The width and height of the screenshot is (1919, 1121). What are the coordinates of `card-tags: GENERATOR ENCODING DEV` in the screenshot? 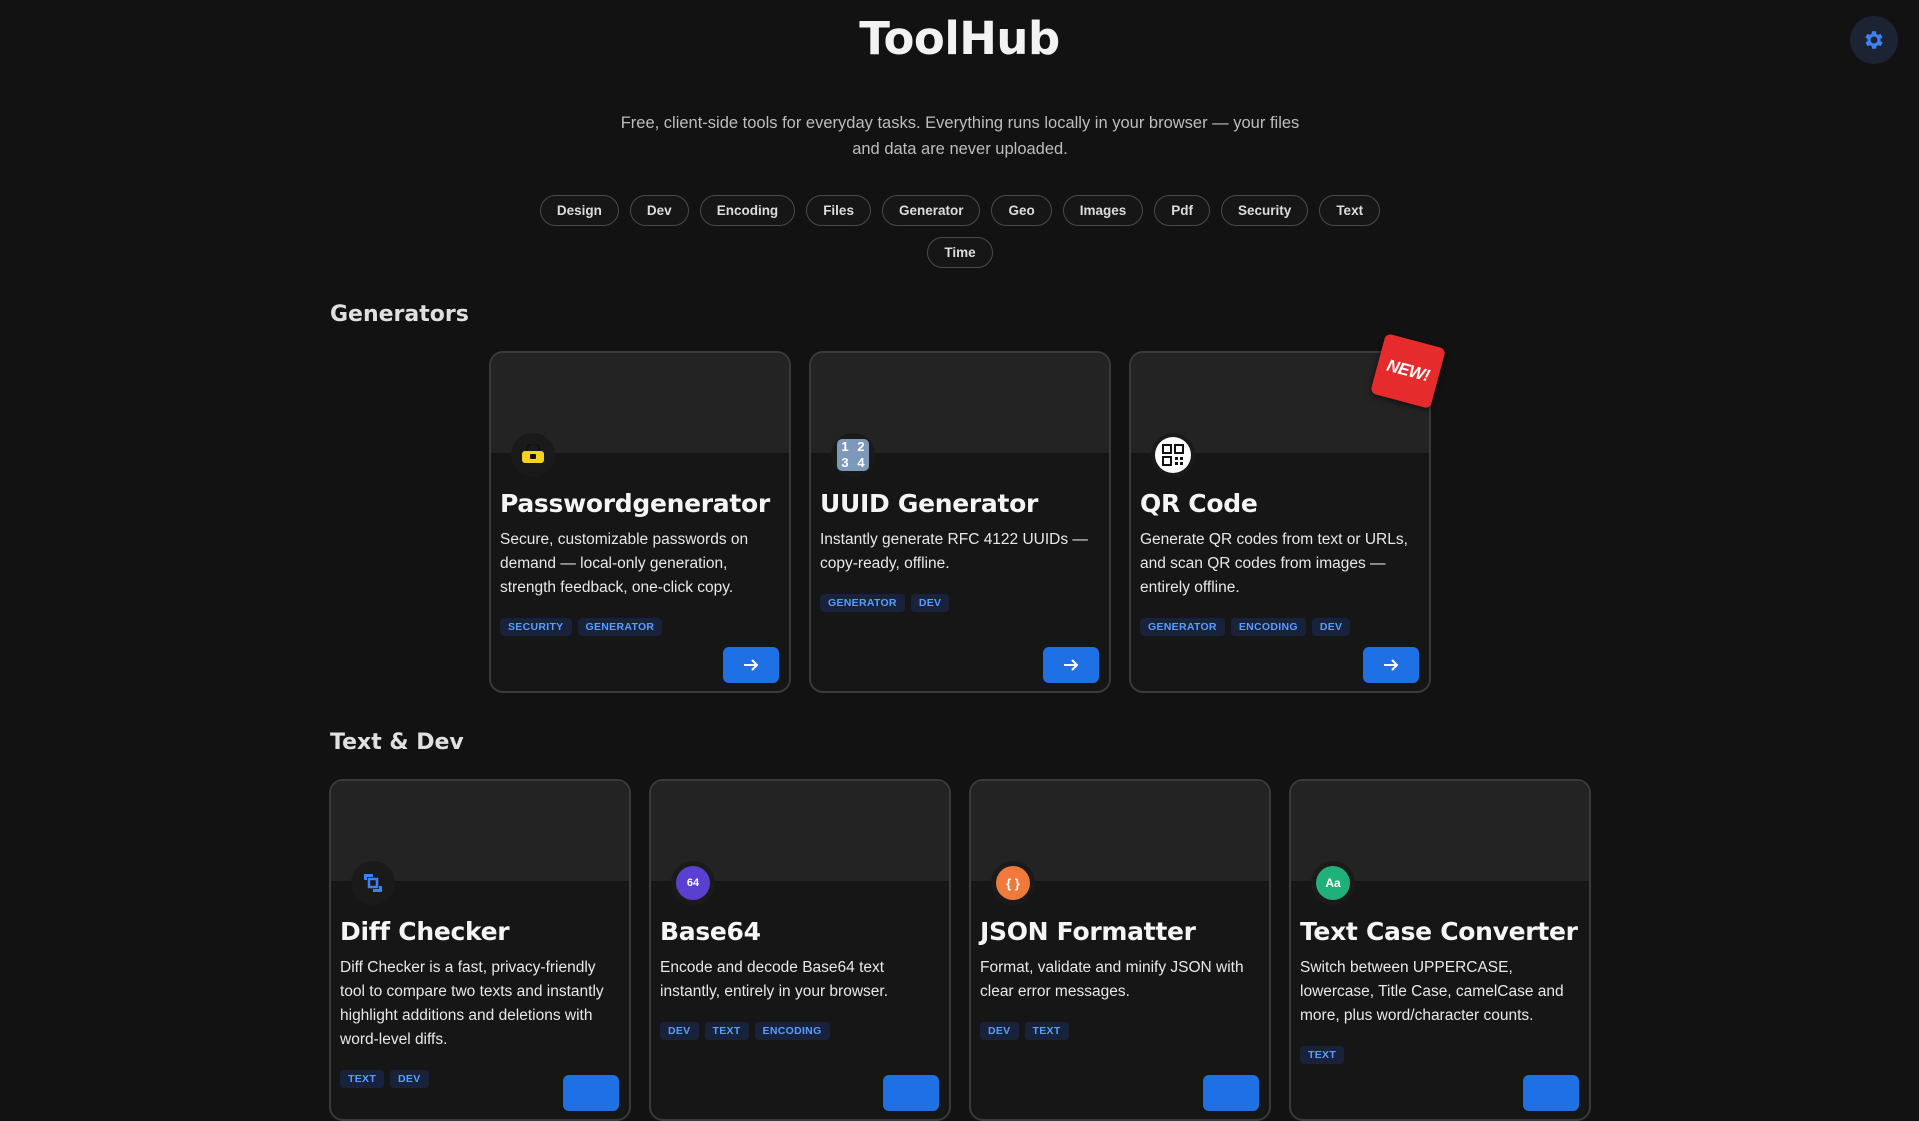 It's located at (1245, 627).